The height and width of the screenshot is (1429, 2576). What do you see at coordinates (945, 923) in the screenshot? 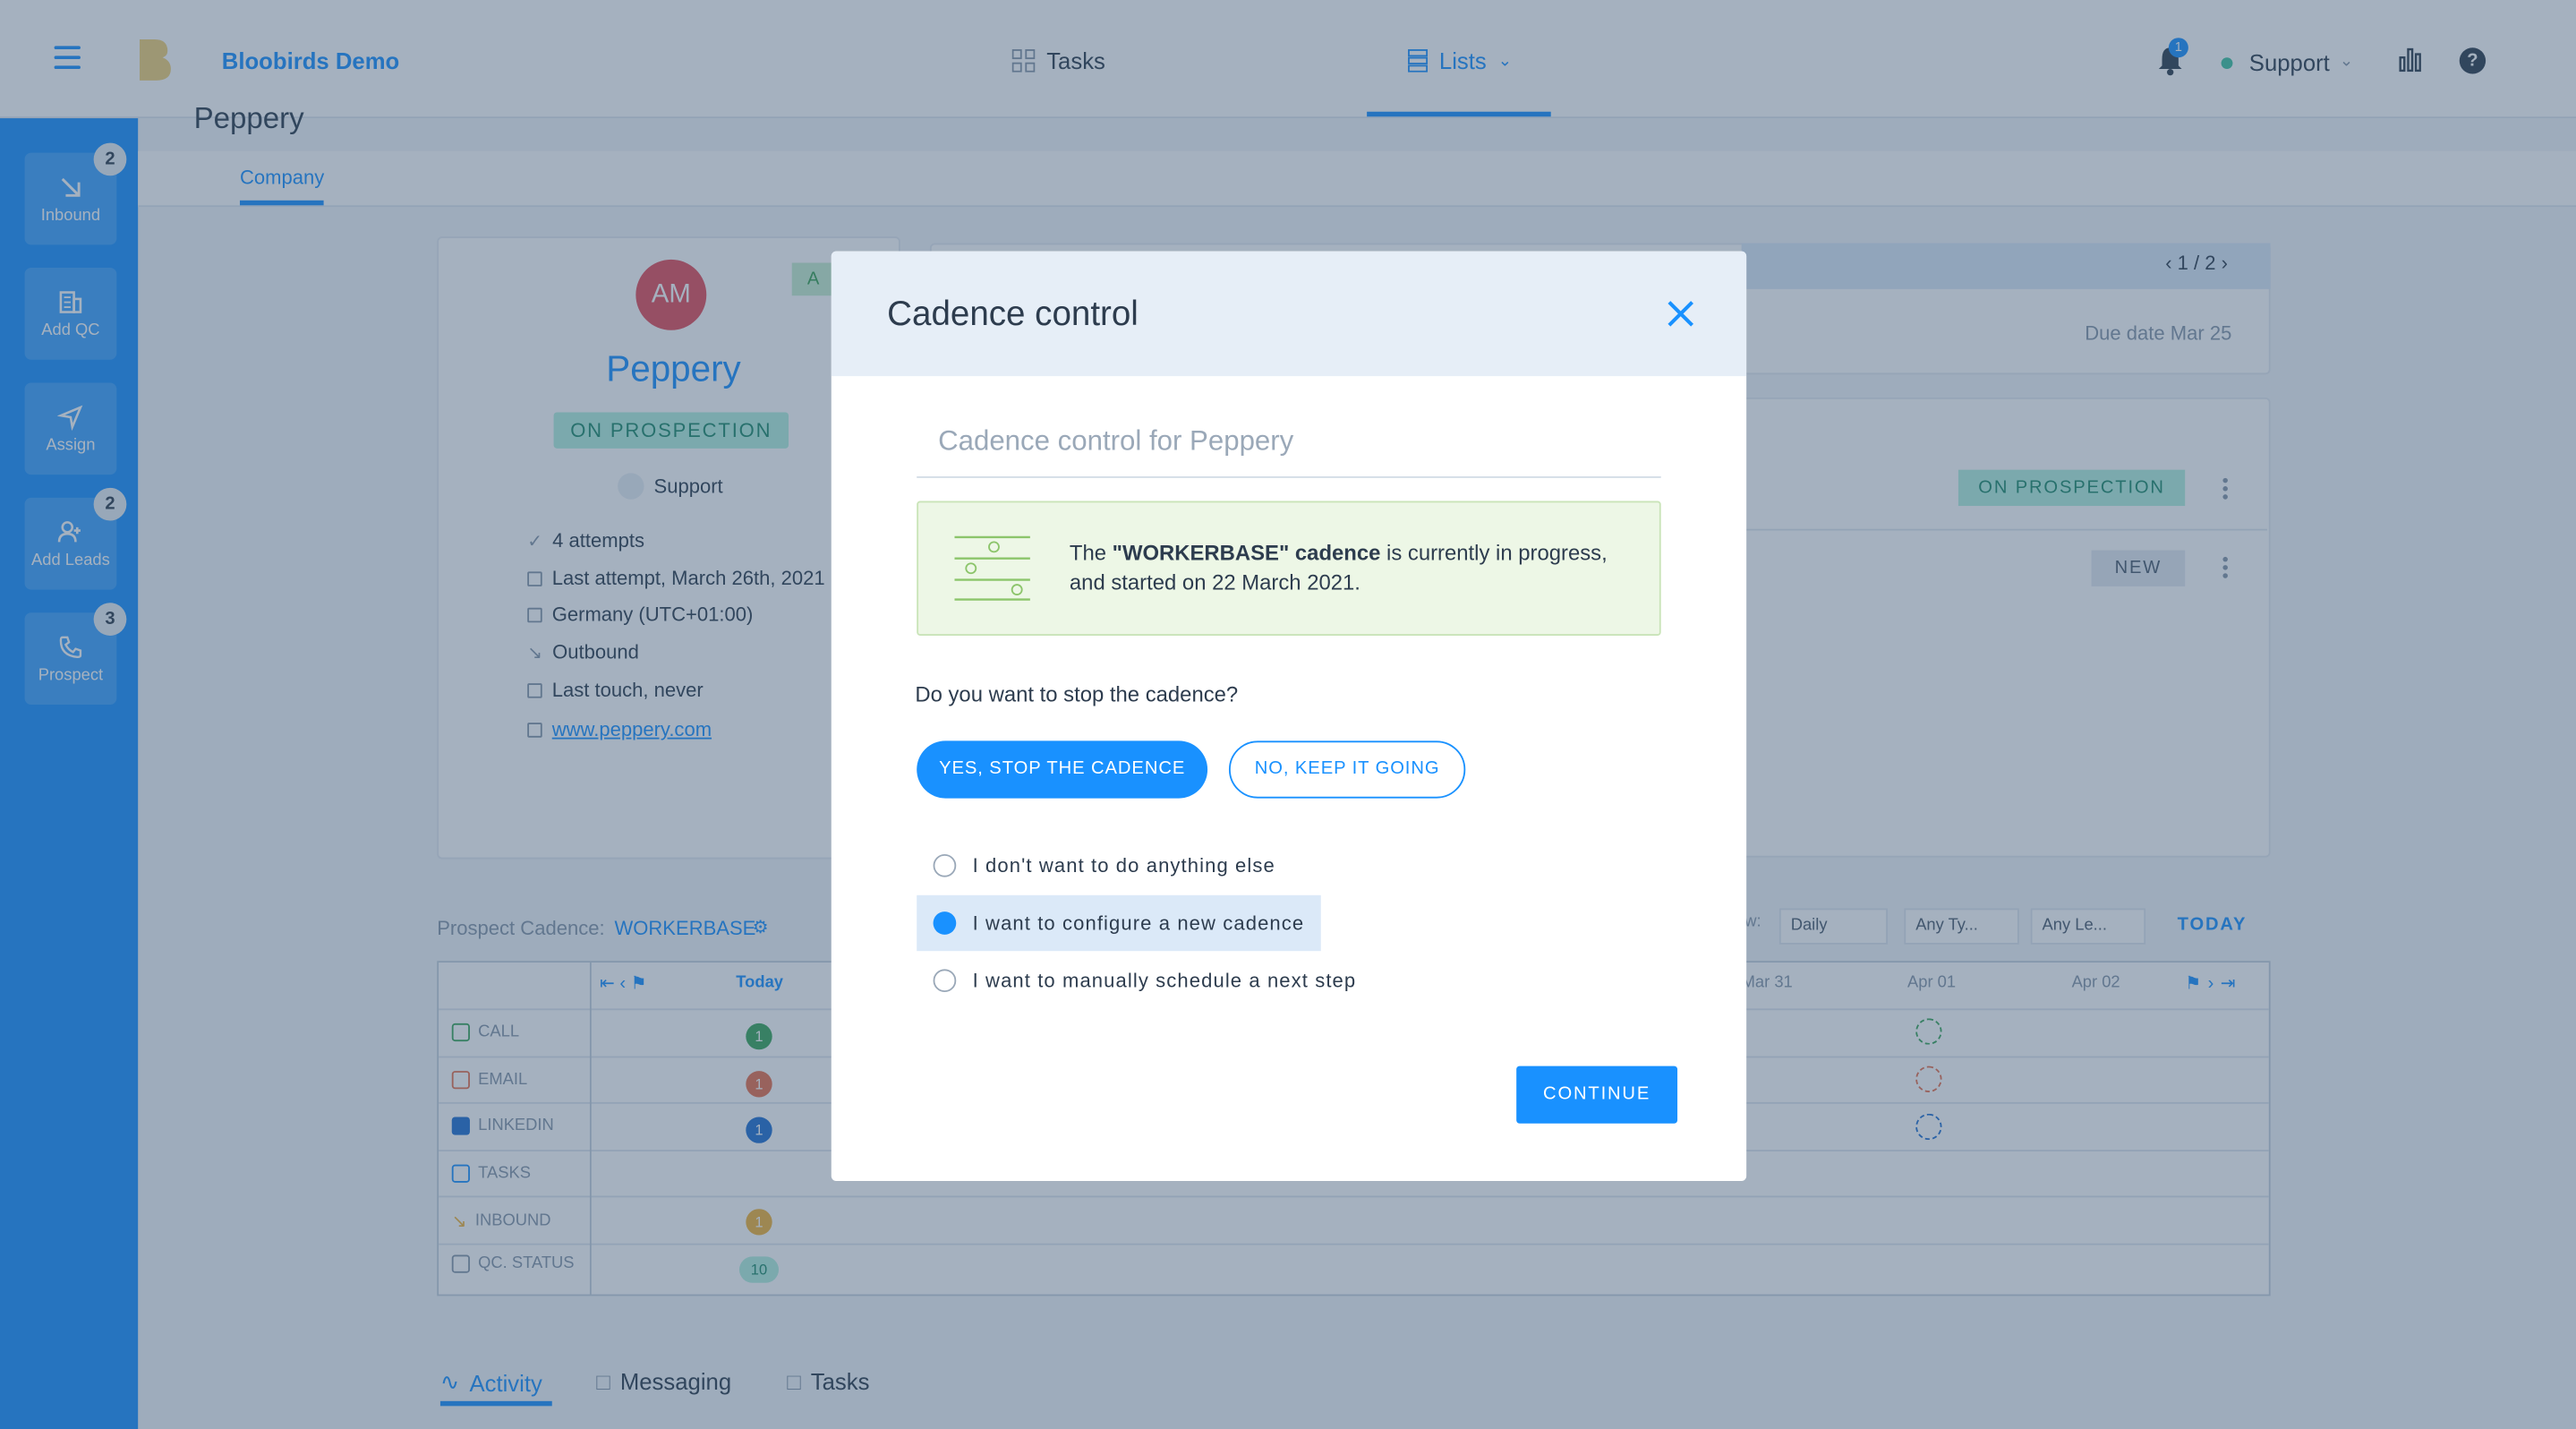
I see `radio-button-selected` at bounding box center [945, 923].